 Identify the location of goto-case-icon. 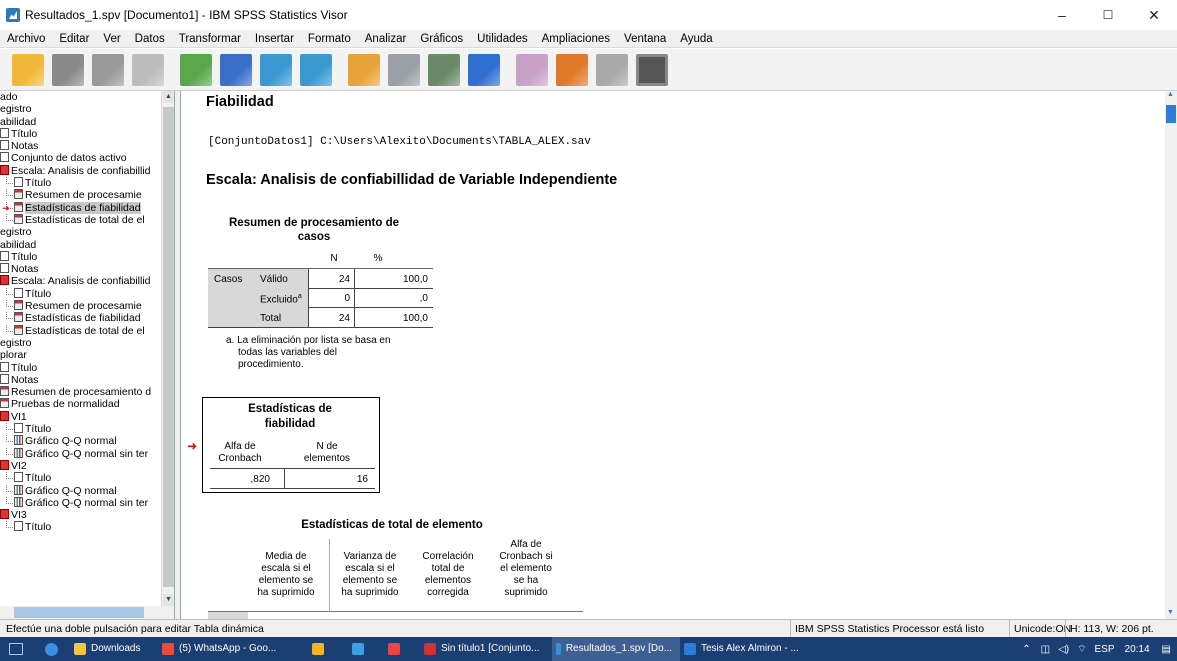
(404, 69).